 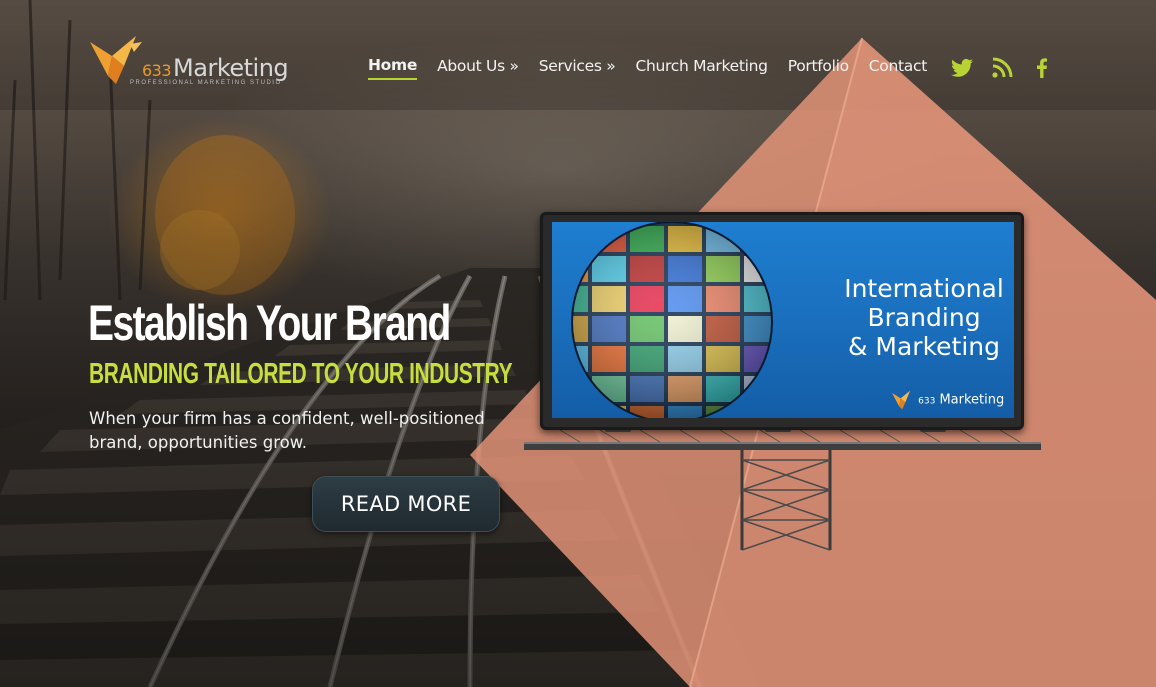 I want to click on billboard-line-3: & Marketing, so click(x=924, y=346).